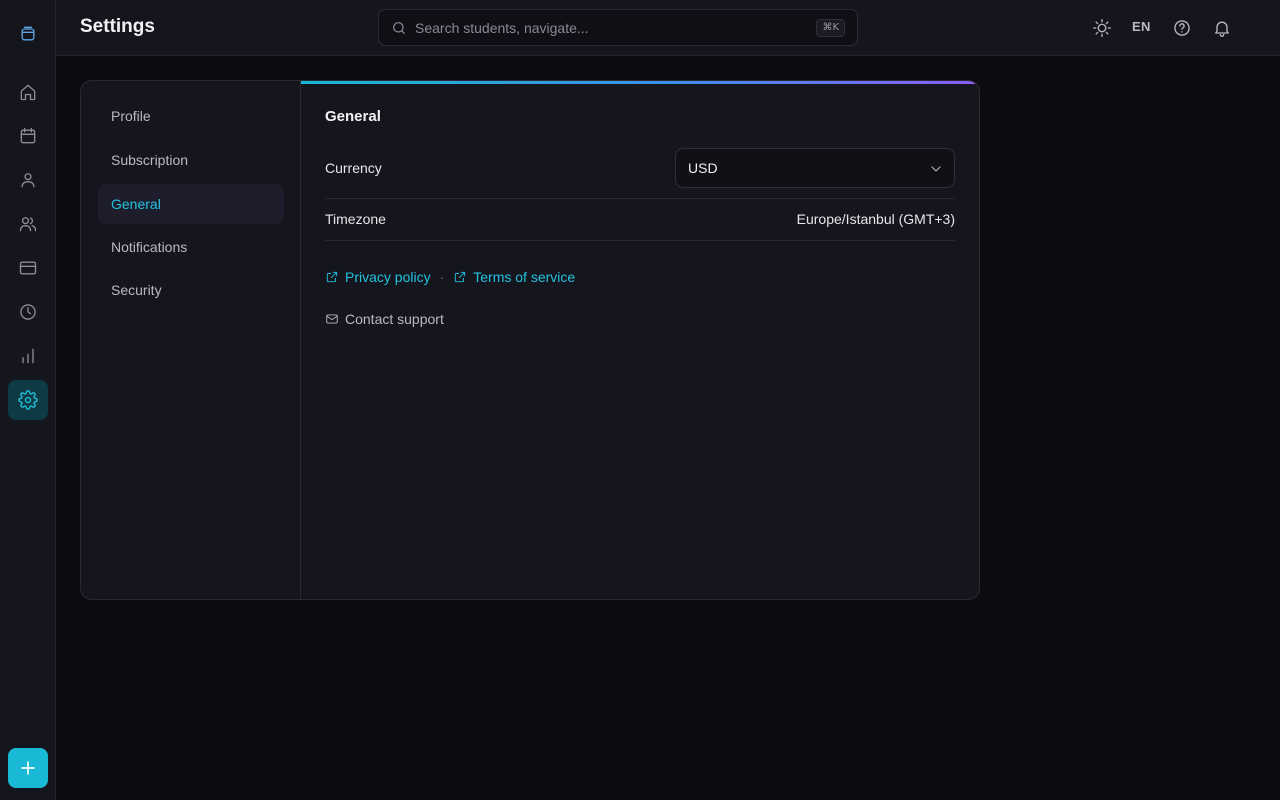 This screenshot has height=800, width=1280. I want to click on add-button, so click(28, 768).